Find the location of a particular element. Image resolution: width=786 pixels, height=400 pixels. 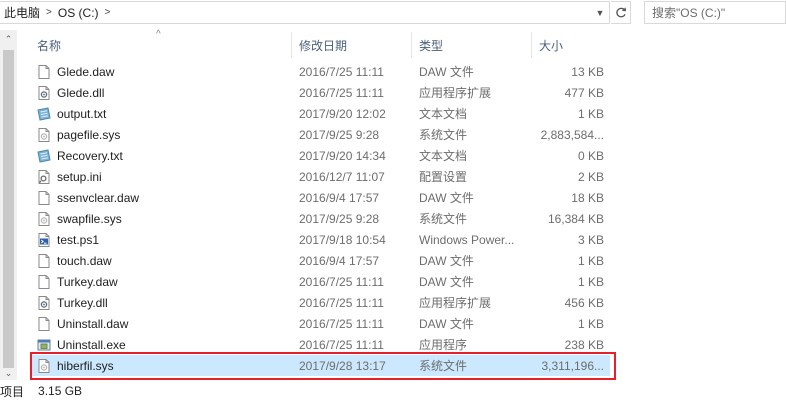

file-name-cell: Recovery.txt is located at coordinates (161, 156).